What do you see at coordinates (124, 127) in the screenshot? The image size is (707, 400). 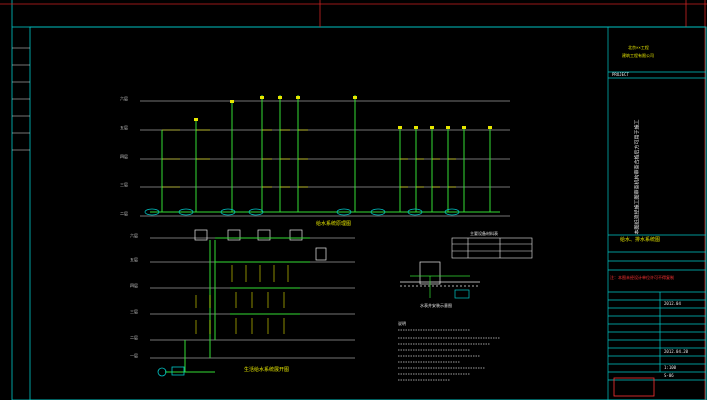 I see `level-label-2: 五层` at bounding box center [124, 127].